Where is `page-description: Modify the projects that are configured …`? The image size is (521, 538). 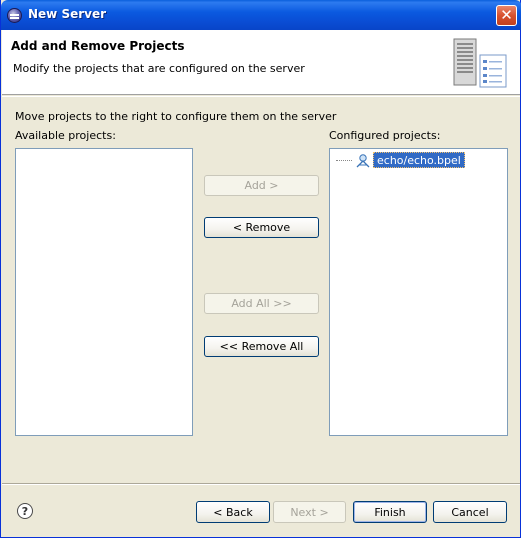 page-description: Modify the projects that are configured … is located at coordinates (159, 68).